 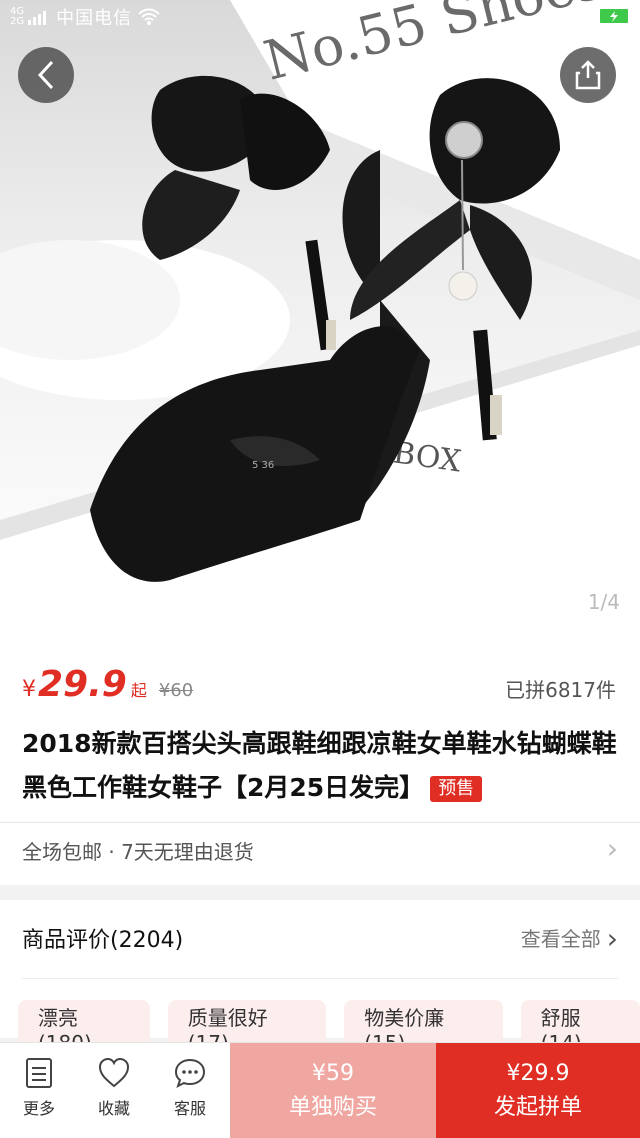 What do you see at coordinates (103, 940) in the screenshot?
I see `reviews-heading: 商品评价(2204)` at bounding box center [103, 940].